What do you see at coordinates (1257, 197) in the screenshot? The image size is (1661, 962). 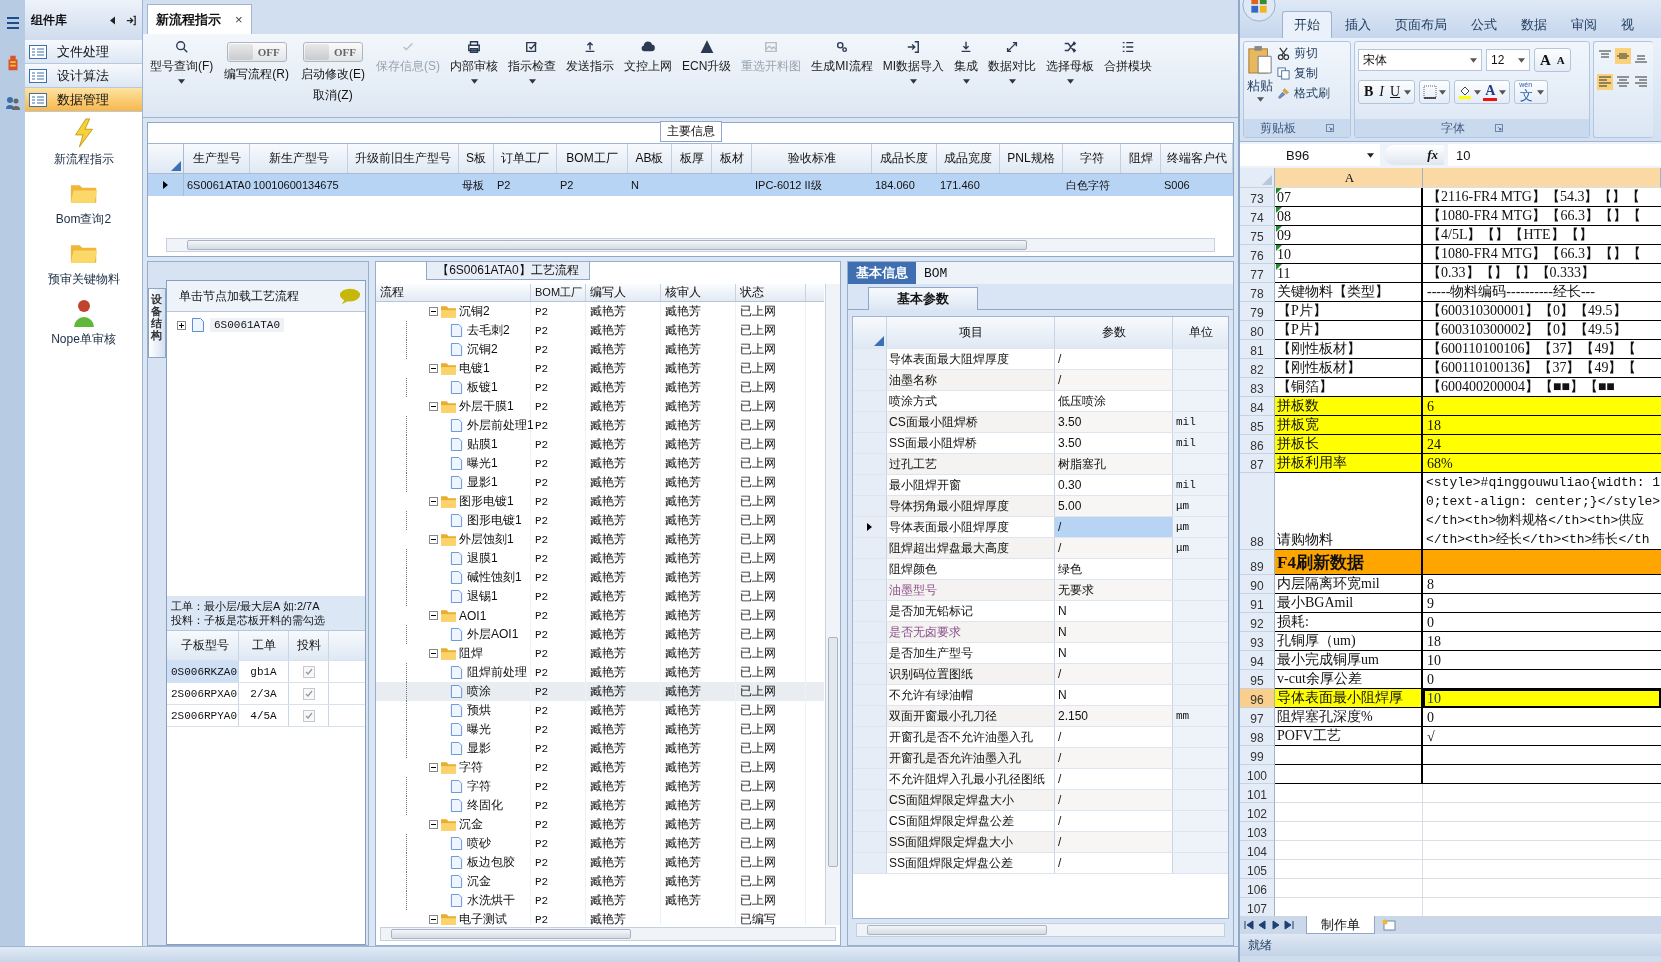 I see `row-number: 73` at bounding box center [1257, 197].